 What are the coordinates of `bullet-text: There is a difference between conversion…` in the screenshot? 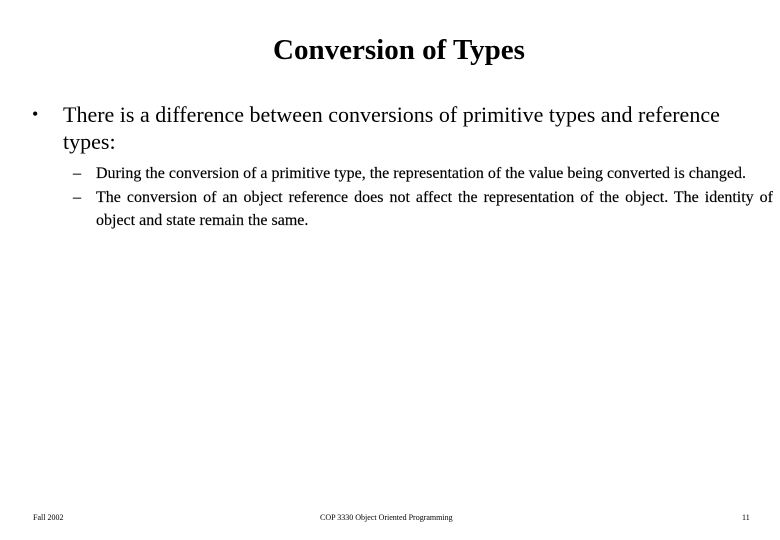 It's located at (391, 128).